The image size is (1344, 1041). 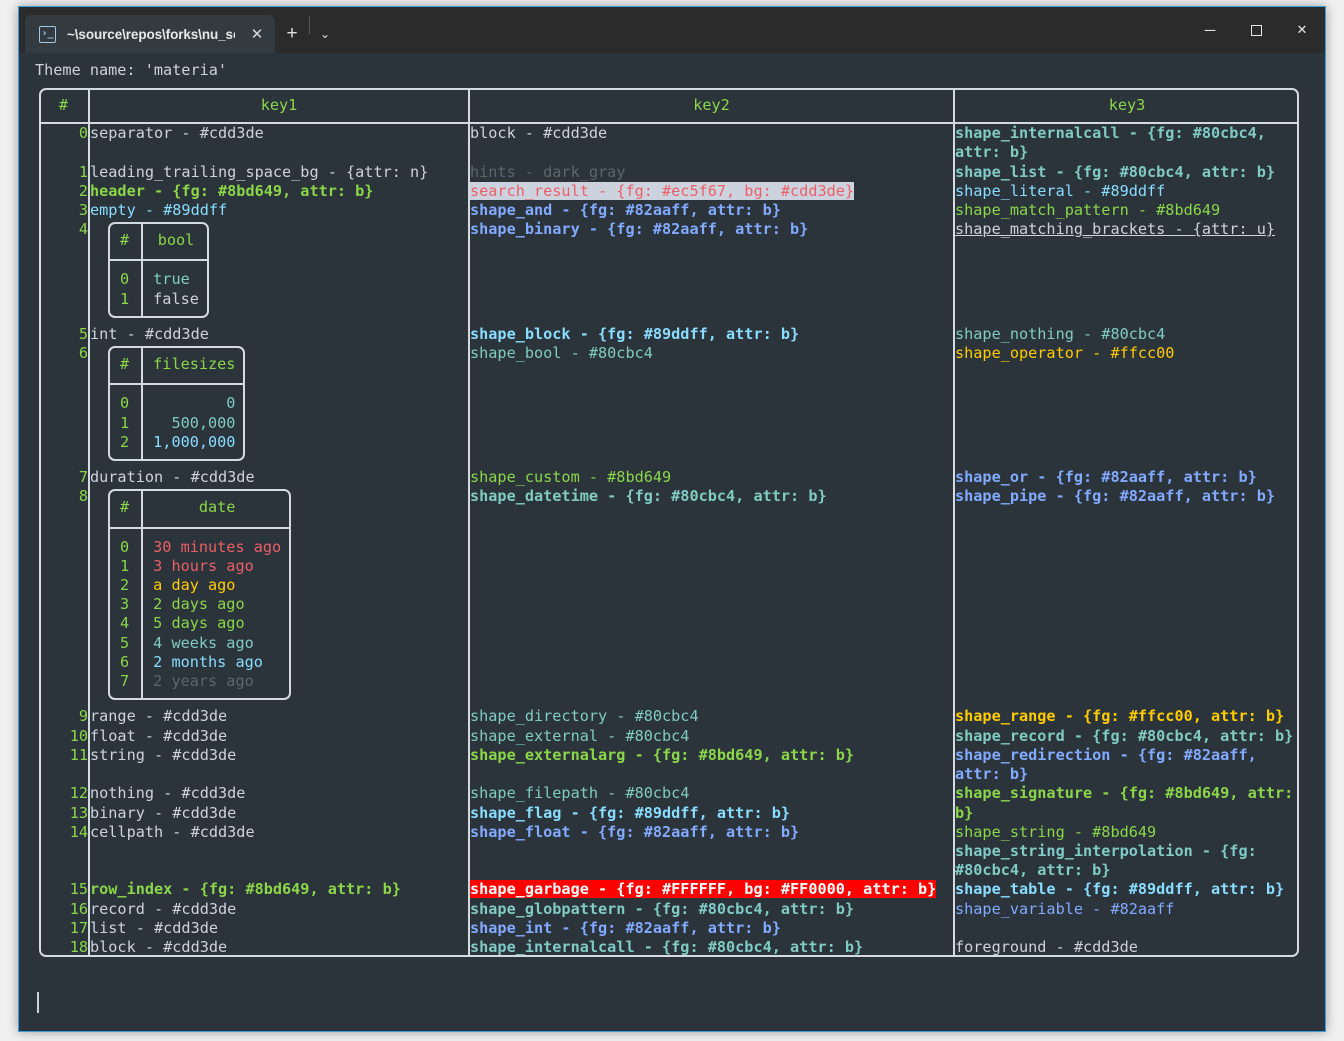 What do you see at coordinates (193, 399) in the screenshot?
I see `nested-row-value: 0` at bounding box center [193, 399].